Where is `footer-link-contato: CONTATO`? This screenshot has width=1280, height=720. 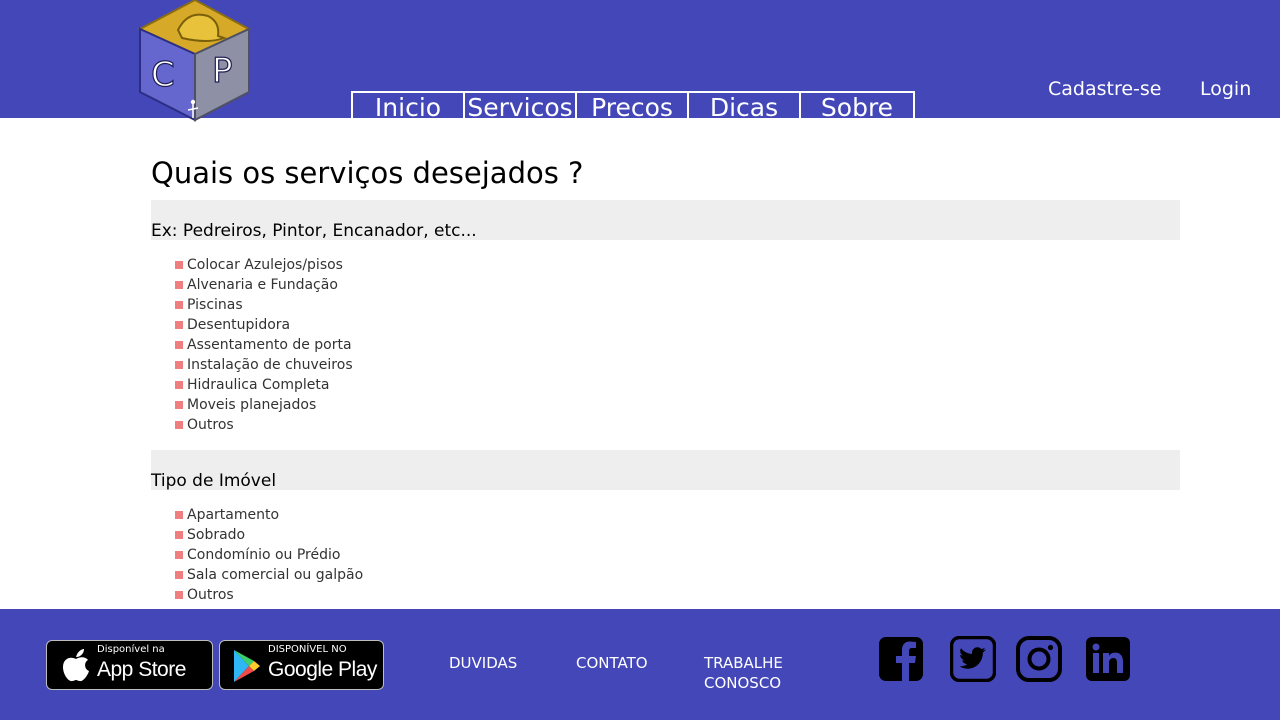 footer-link-contato: CONTATO is located at coordinates (612, 663).